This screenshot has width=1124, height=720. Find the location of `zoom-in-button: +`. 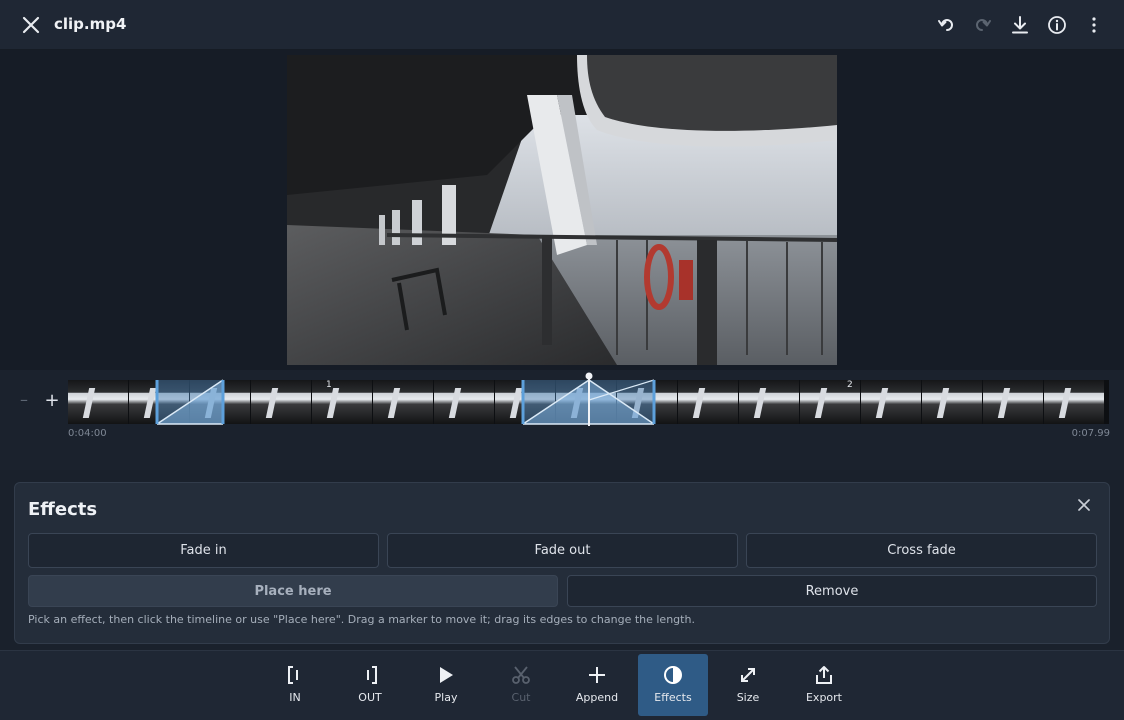

zoom-in-button: + is located at coordinates (52, 401).